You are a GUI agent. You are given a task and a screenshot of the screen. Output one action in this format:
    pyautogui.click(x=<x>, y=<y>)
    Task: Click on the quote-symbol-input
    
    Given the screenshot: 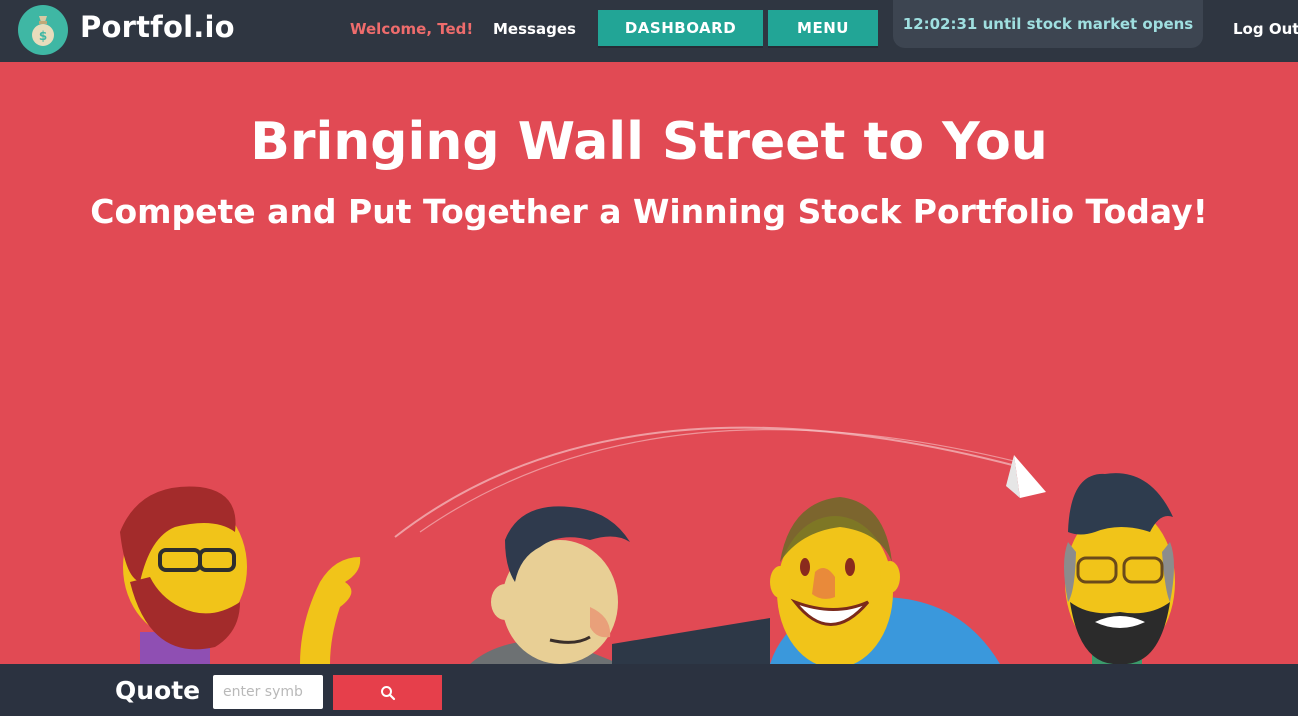 What is the action you would take?
    pyautogui.click(x=268, y=692)
    